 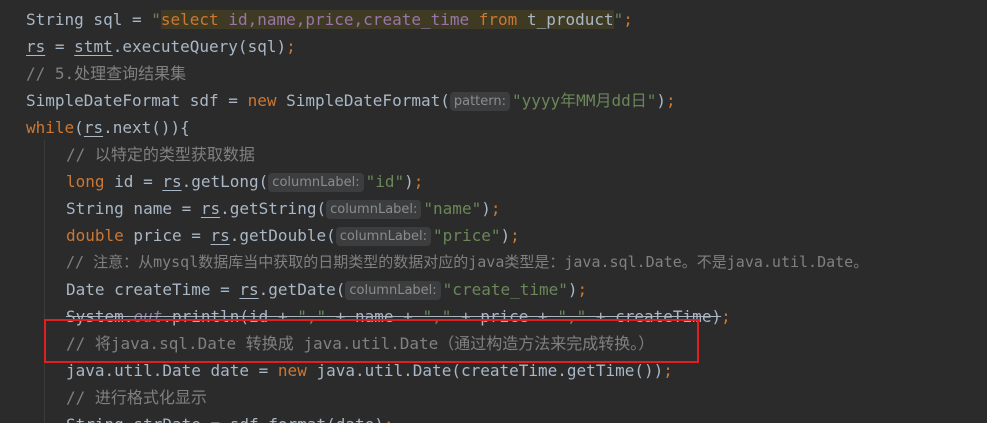 What do you see at coordinates (371, 341) in the screenshot?
I see `highlight-box` at bounding box center [371, 341].